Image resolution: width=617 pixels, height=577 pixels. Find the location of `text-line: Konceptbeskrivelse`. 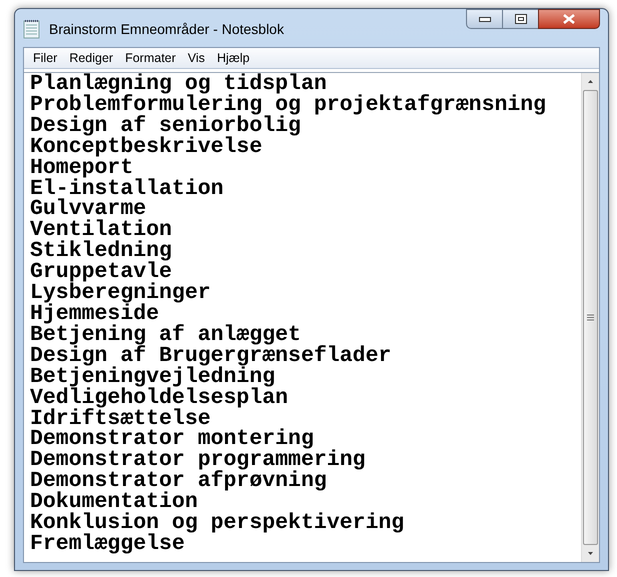

text-line: Konceptbeskrivelse is located at coordinates (146, 147).